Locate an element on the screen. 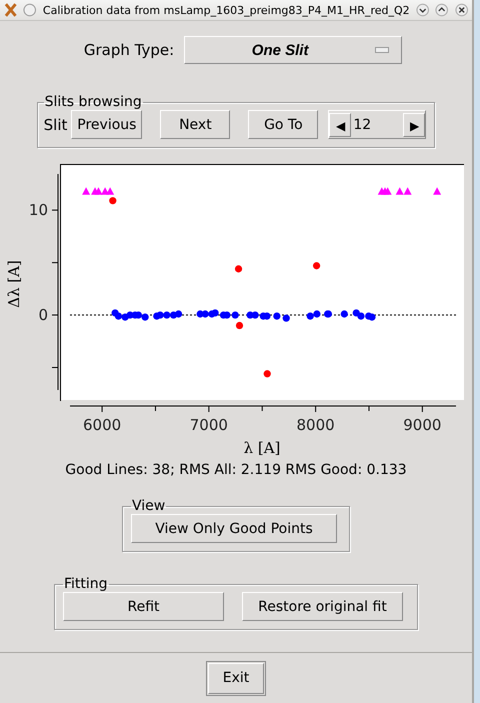 Image resolution: width=480 pixels, height=703 pixels. fit-statistics: Good Lines: 38; RMS All: 2.119 RMS Good: 0.133 is located at coordinates (236, 470).